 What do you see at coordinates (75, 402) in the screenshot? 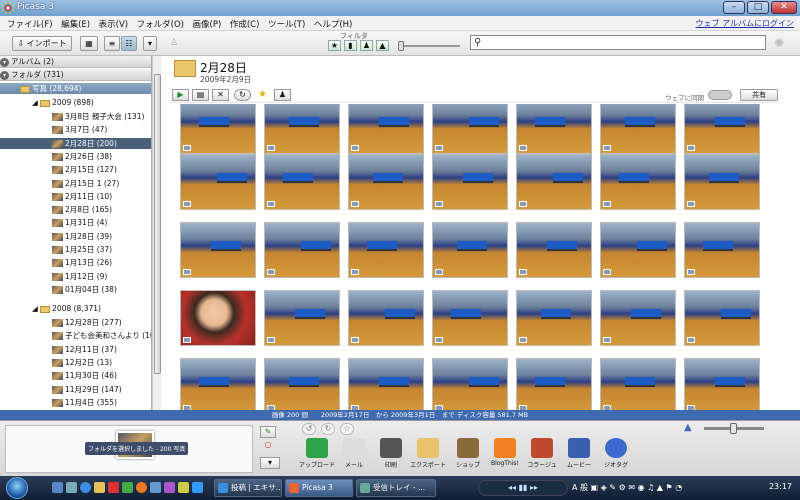
I see `sidebar-folder-item: 11月4日 (355)` at bounding box center [75, 402].